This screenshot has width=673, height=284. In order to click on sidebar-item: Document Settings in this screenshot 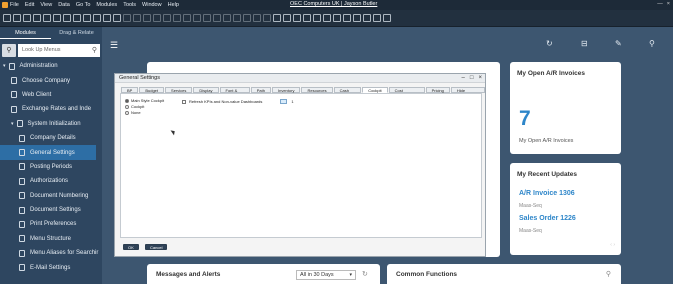, I will do `click(51, 210)`.